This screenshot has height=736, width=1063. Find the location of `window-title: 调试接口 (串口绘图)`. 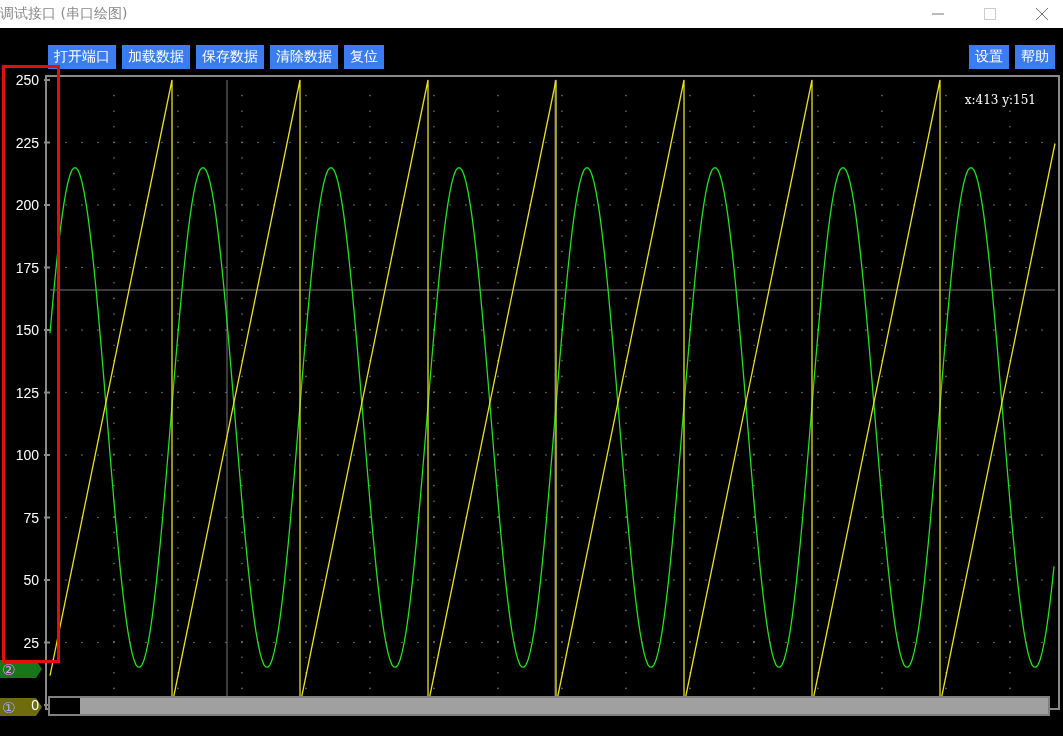

window-title: 调试接口 (串口绘图) is located at coordinates (64, 14).